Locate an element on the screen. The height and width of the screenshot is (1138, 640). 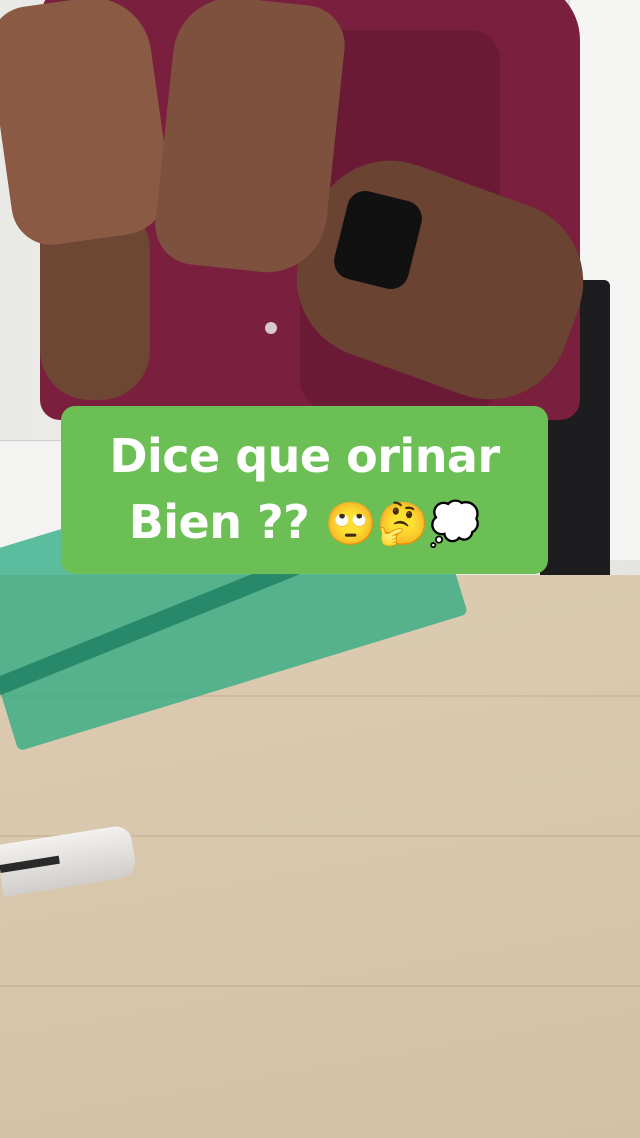
emoji-group: 🙄🤔💭 is located at coordinates (402, 523).